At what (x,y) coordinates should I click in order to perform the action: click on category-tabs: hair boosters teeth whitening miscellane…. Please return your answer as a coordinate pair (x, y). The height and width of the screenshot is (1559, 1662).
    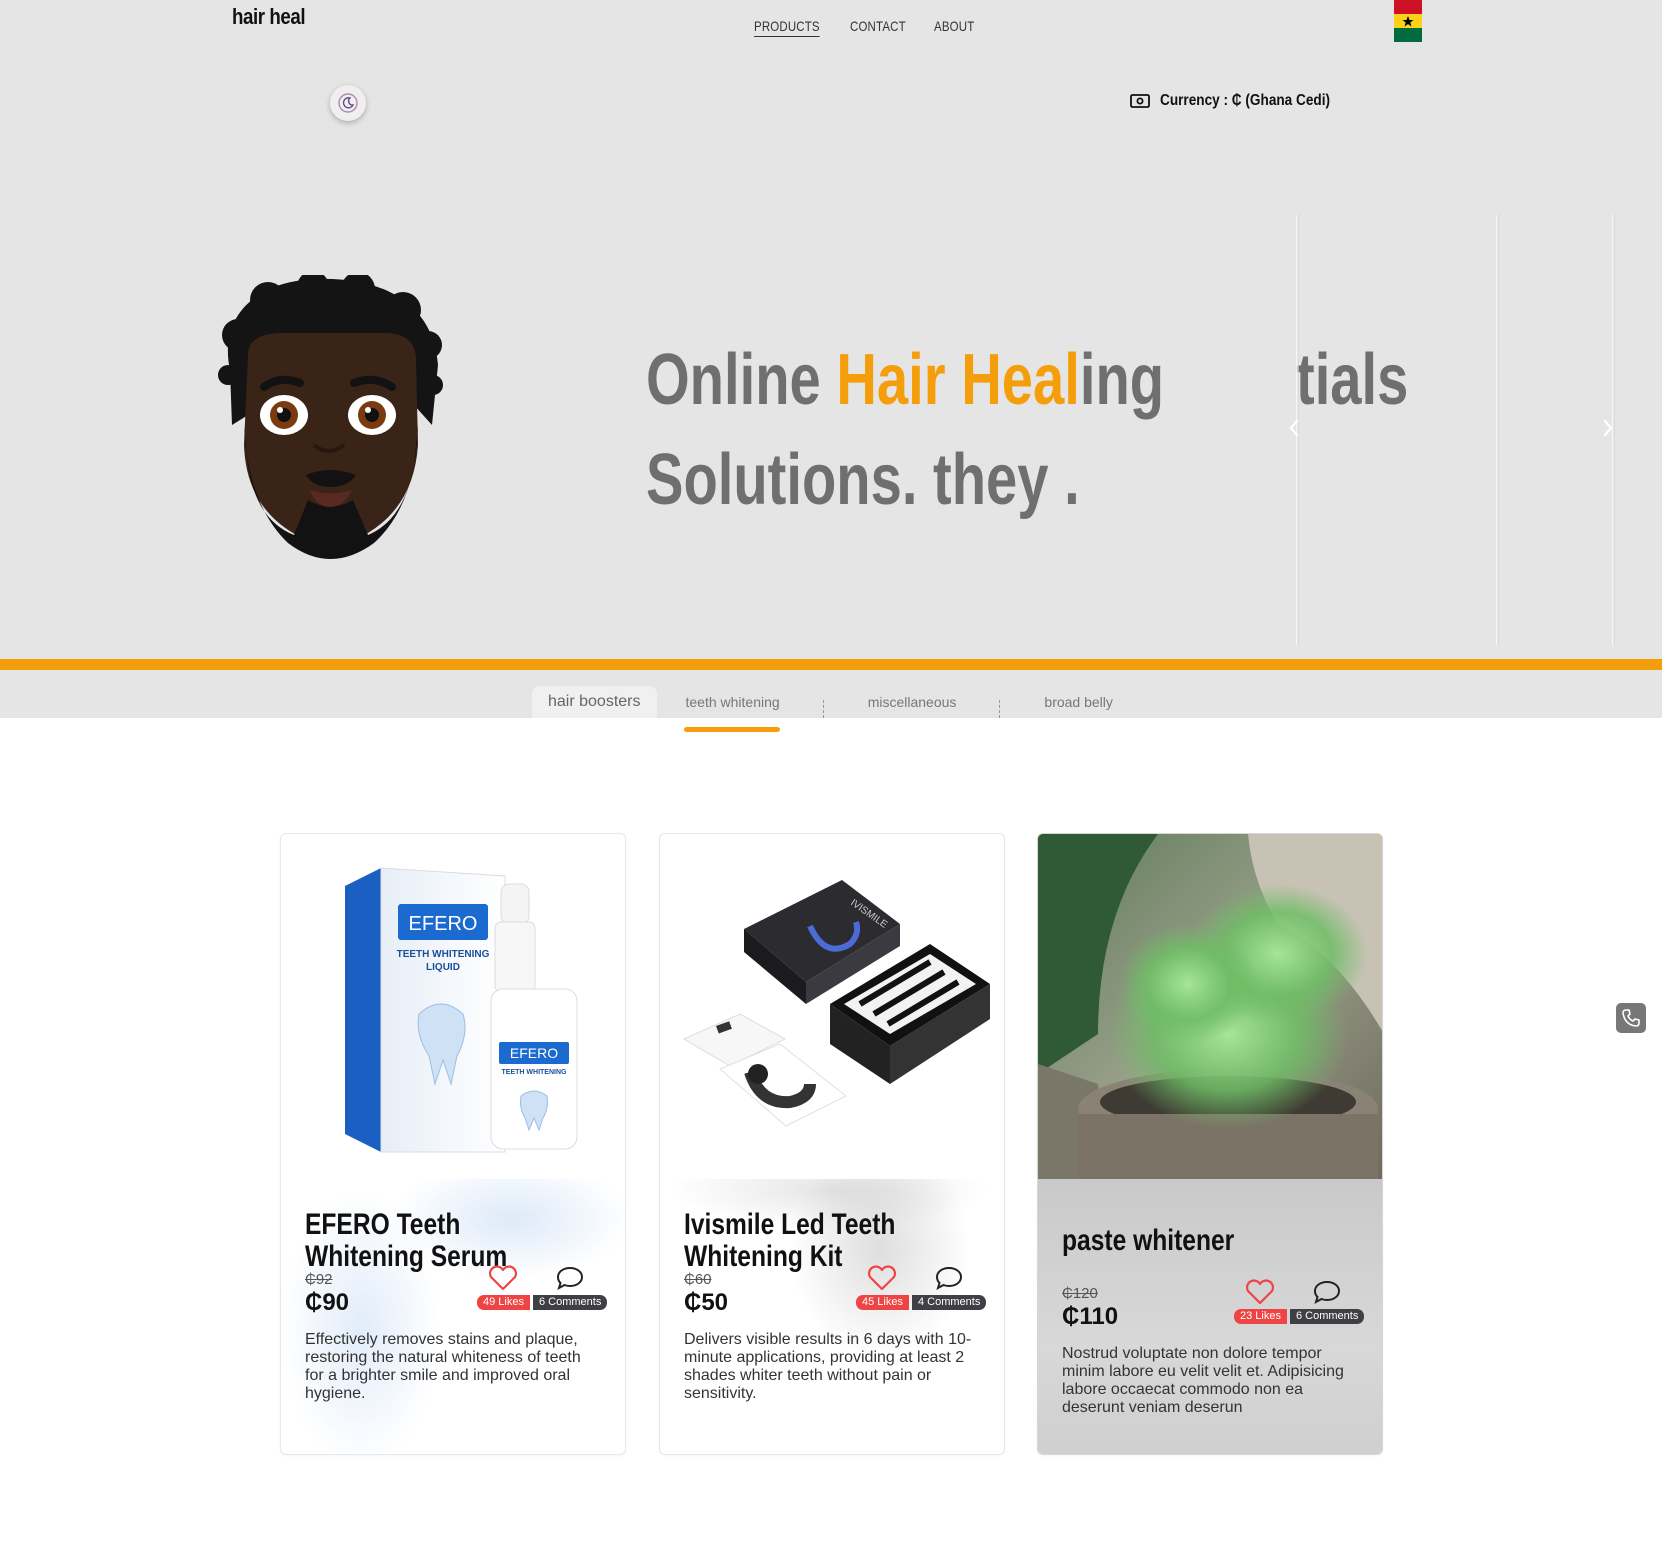
    Looking at the image, I should click on (832, 702).